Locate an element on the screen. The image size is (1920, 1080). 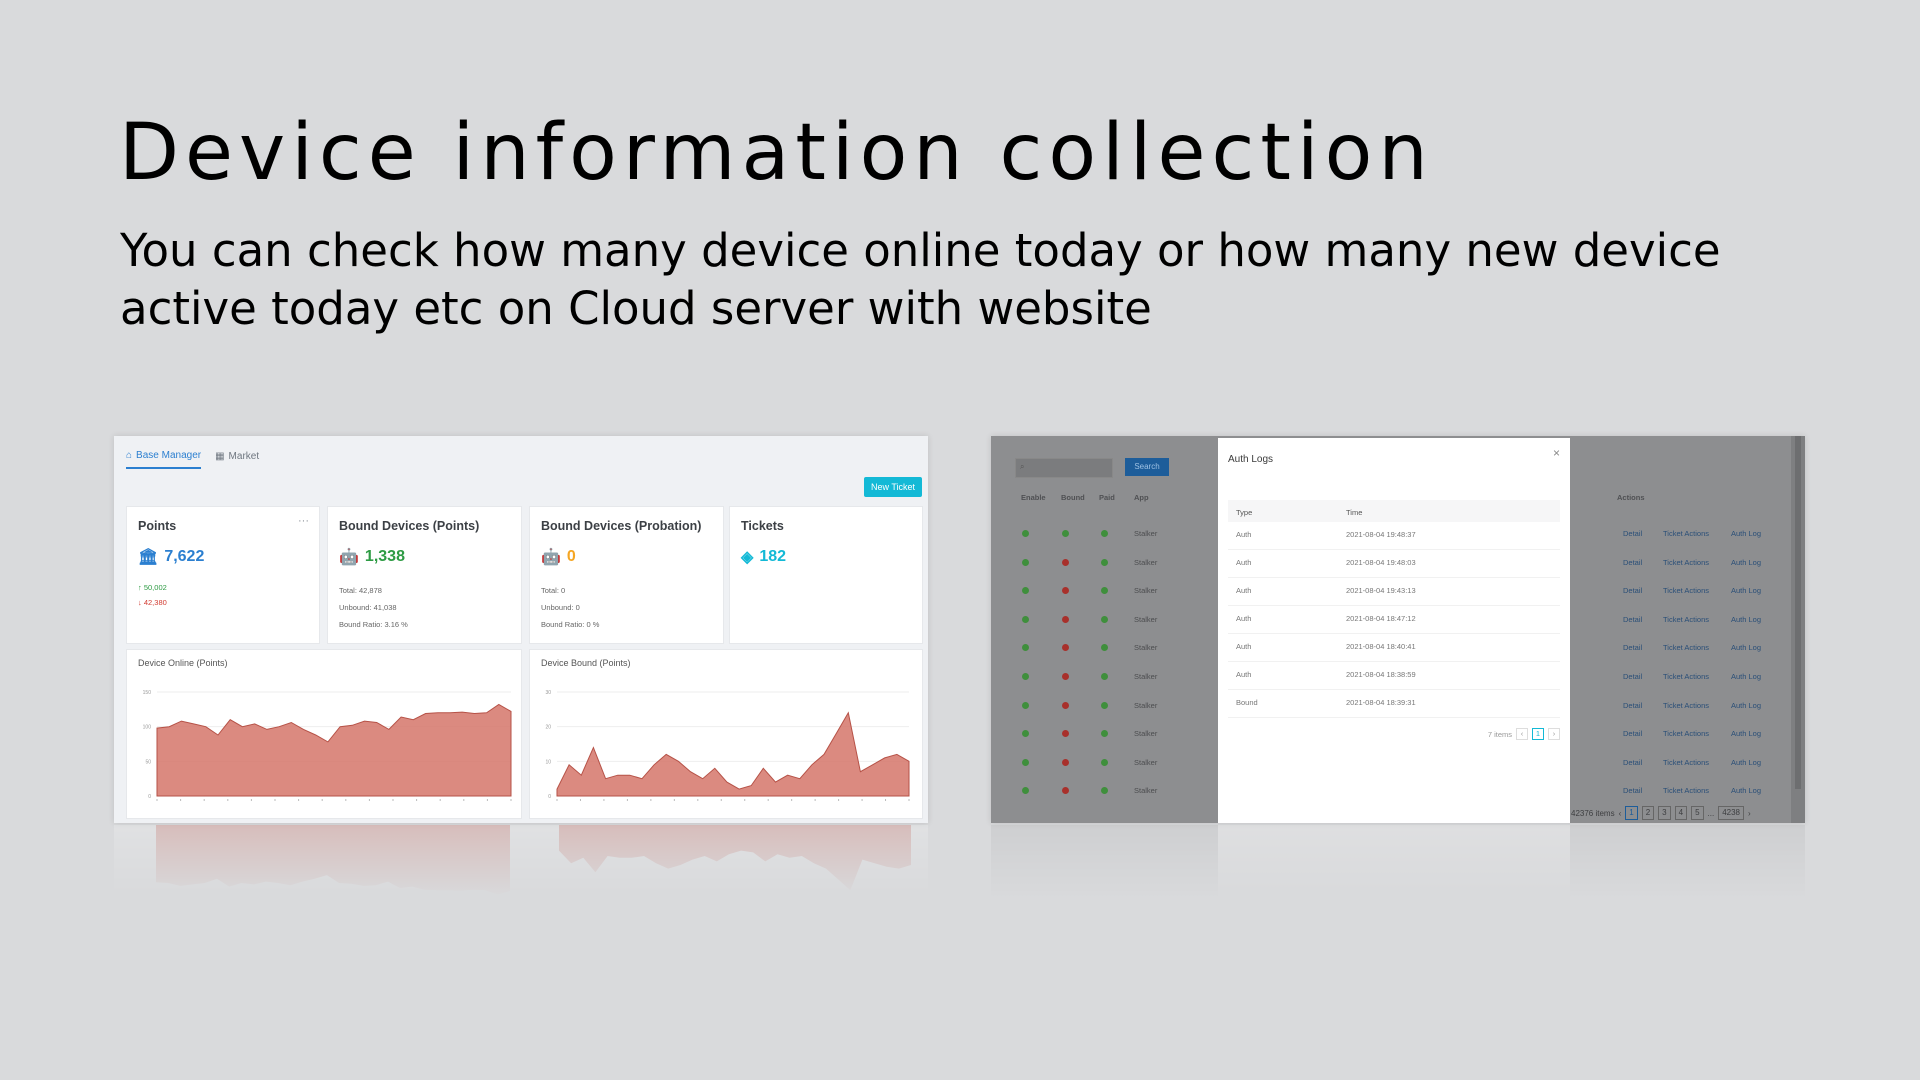
store-icon: ▦ is located at coordinates (220, 456).